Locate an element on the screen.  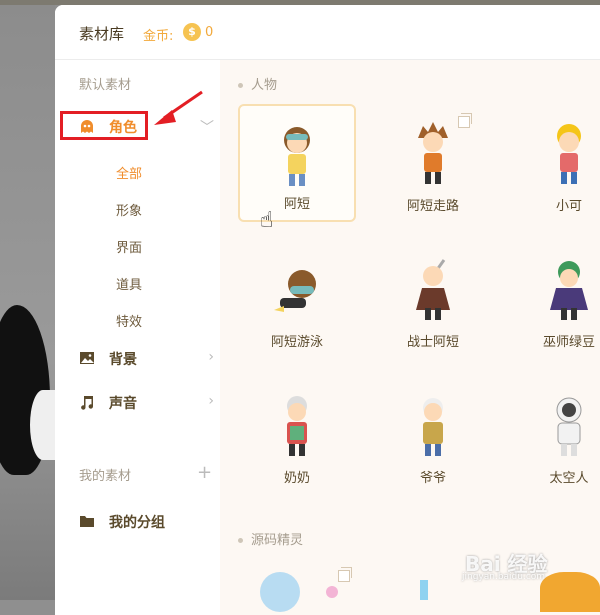
image-icon is located at coordinates (87, 358).